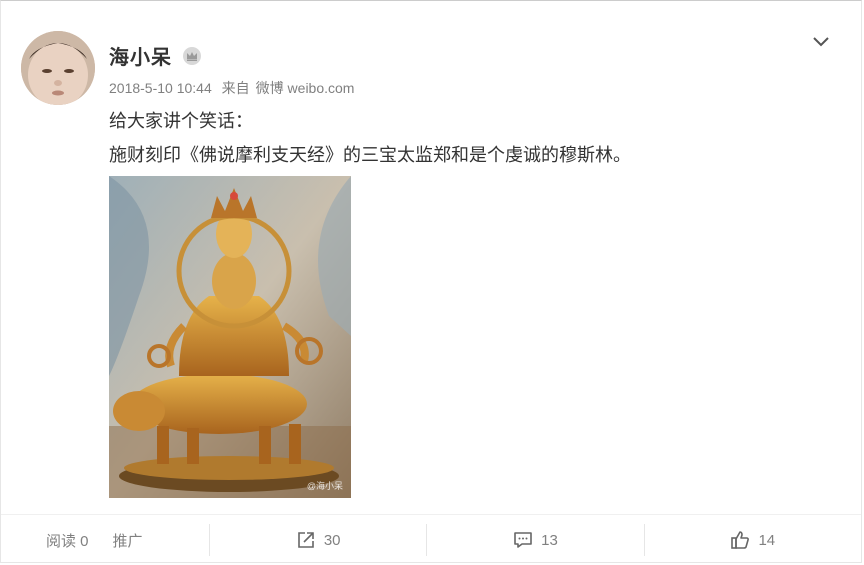 The width and height of the screenshot is (864, 565). I want to click on post-text-line-2: 施财刻印《佛说摩利支天经》的三宝太监郑和是个虔诚的穆斯林。, so click(370, 155).